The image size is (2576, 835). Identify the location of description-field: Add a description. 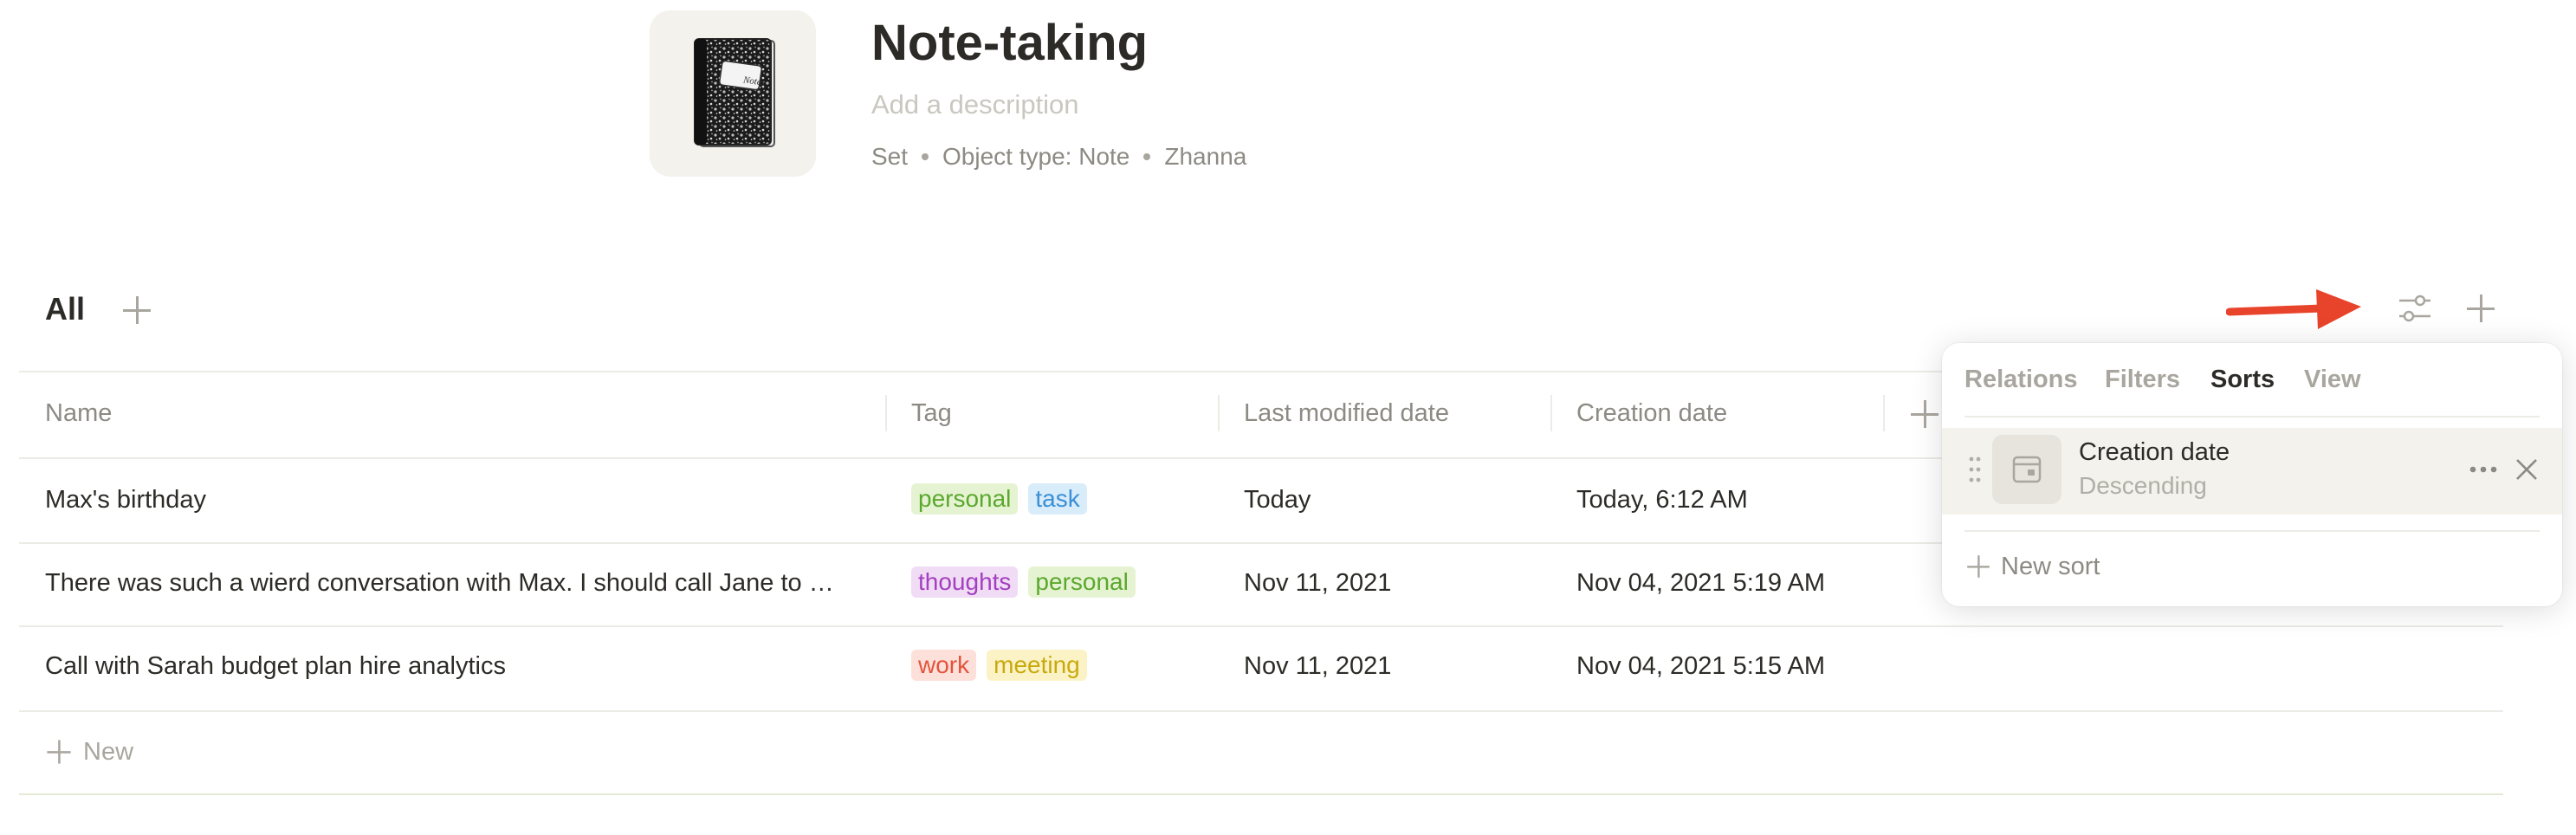
(975, 105).